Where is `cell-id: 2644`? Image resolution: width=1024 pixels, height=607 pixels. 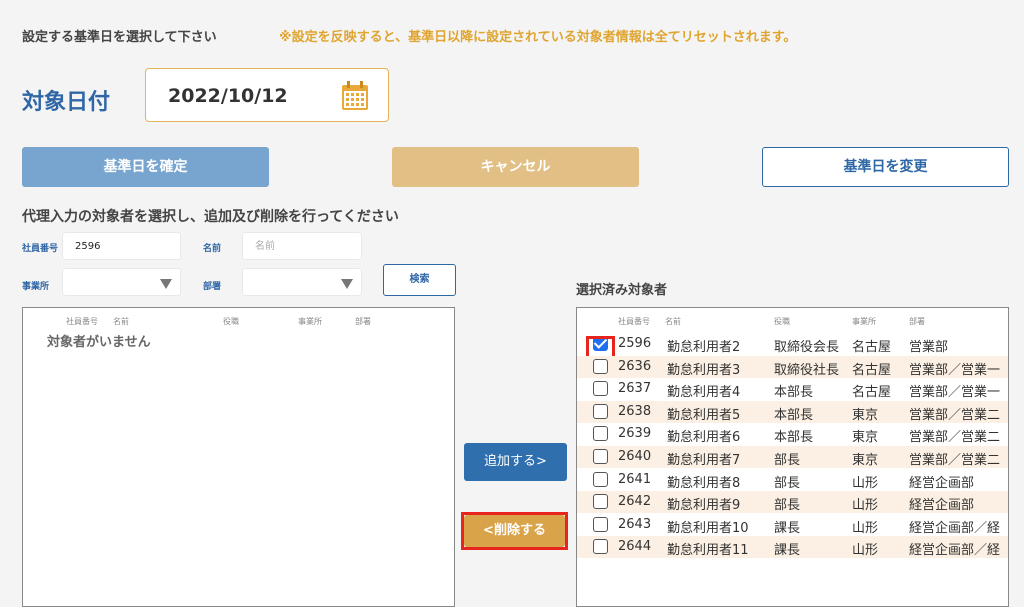 cell-id: 2644 is located at coordinates (635, 547).